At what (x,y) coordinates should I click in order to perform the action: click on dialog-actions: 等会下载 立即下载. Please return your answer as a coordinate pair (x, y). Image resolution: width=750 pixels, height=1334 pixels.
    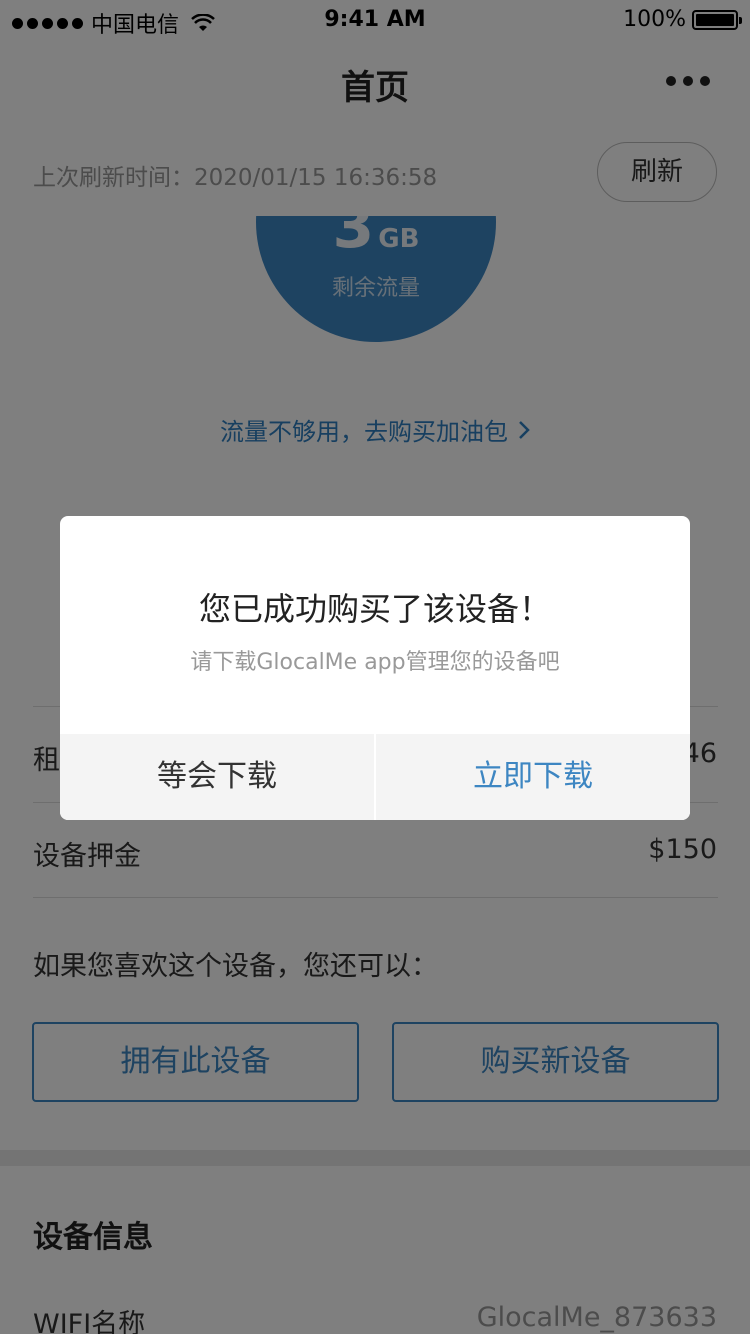
    Looking at the image, I should click on (375, 777).